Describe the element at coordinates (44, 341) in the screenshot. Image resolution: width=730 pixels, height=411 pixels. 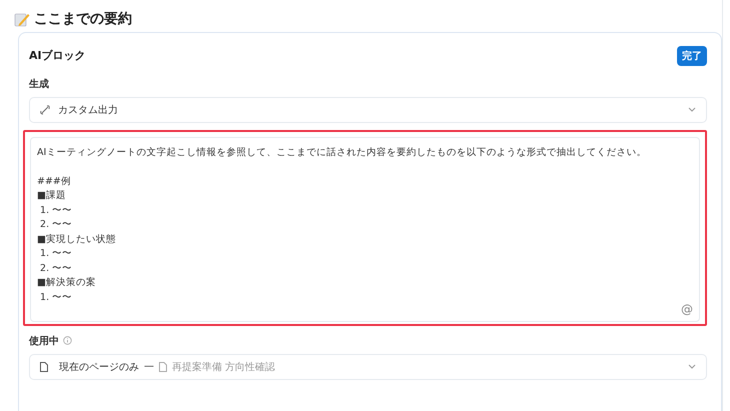
I see `field-label: 使用中` at that location.